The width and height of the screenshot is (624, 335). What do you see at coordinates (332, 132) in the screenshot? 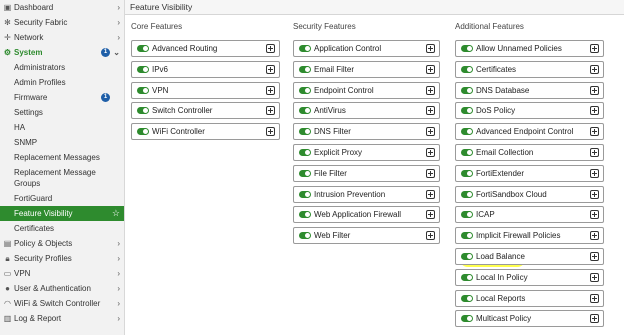
I see `feature-label: DNS Filter` at bounding box center [332, 132].